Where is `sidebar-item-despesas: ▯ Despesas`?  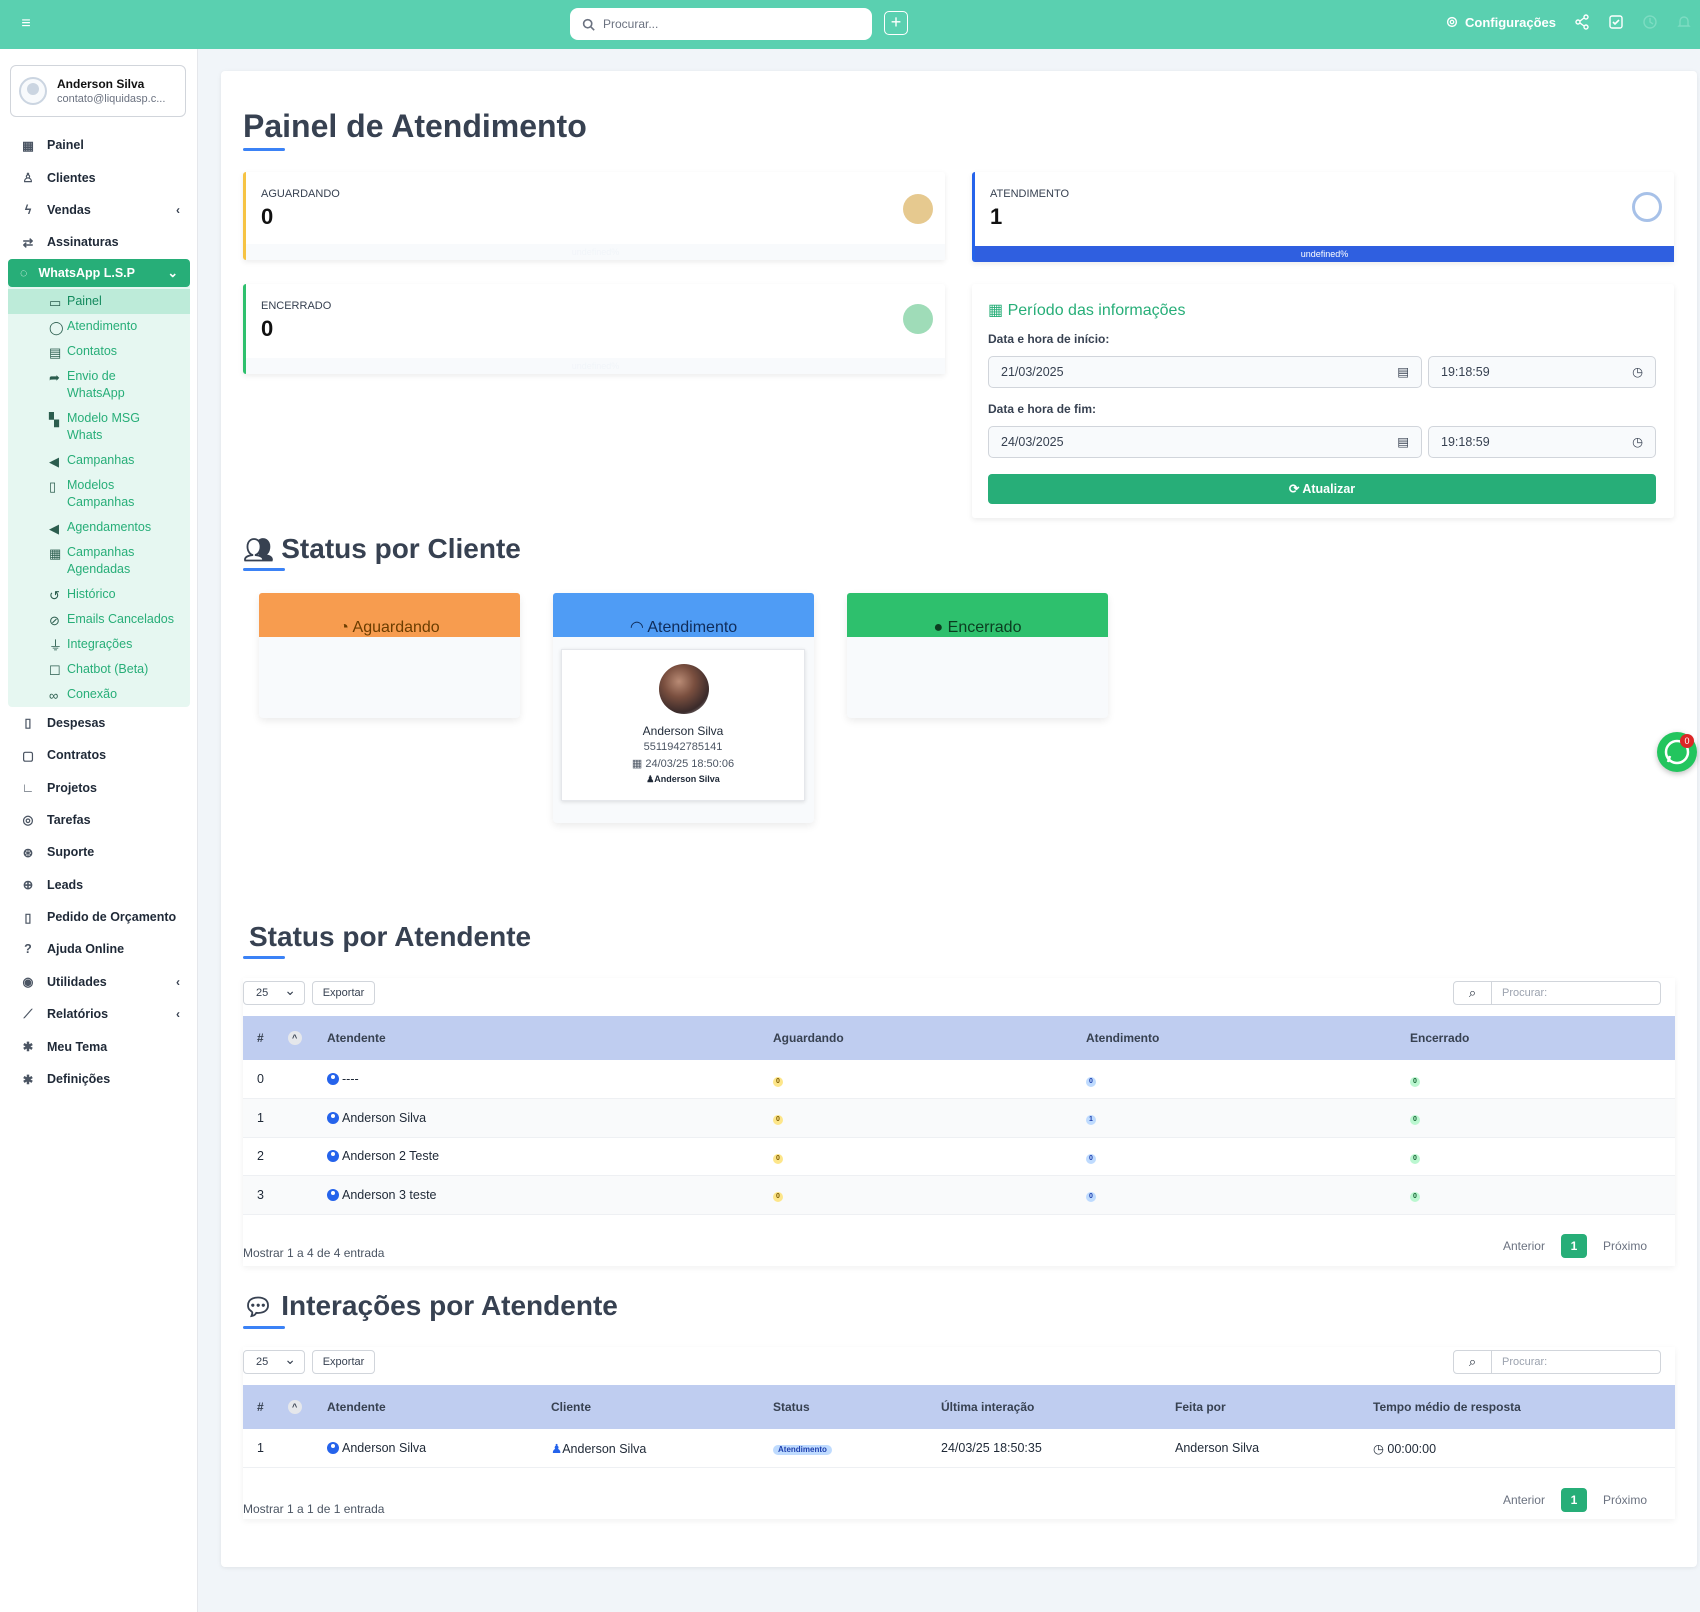
sidebar-item-despesas: ▯ Despesas is located at coordinates (99, 723).